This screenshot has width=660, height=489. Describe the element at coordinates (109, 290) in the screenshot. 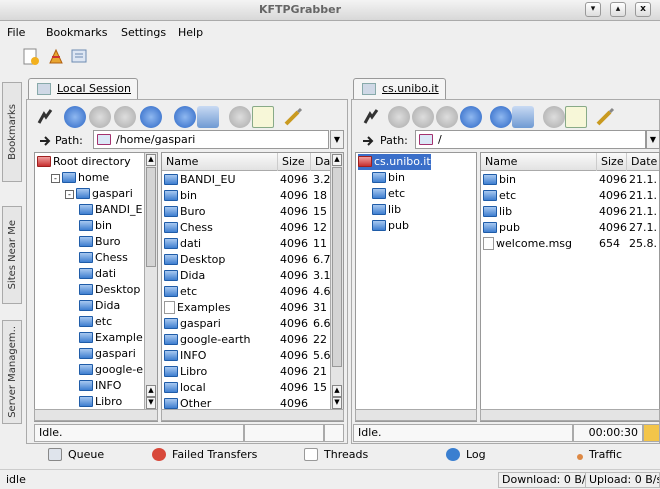

I see `tree-item: Desktop` at that location.